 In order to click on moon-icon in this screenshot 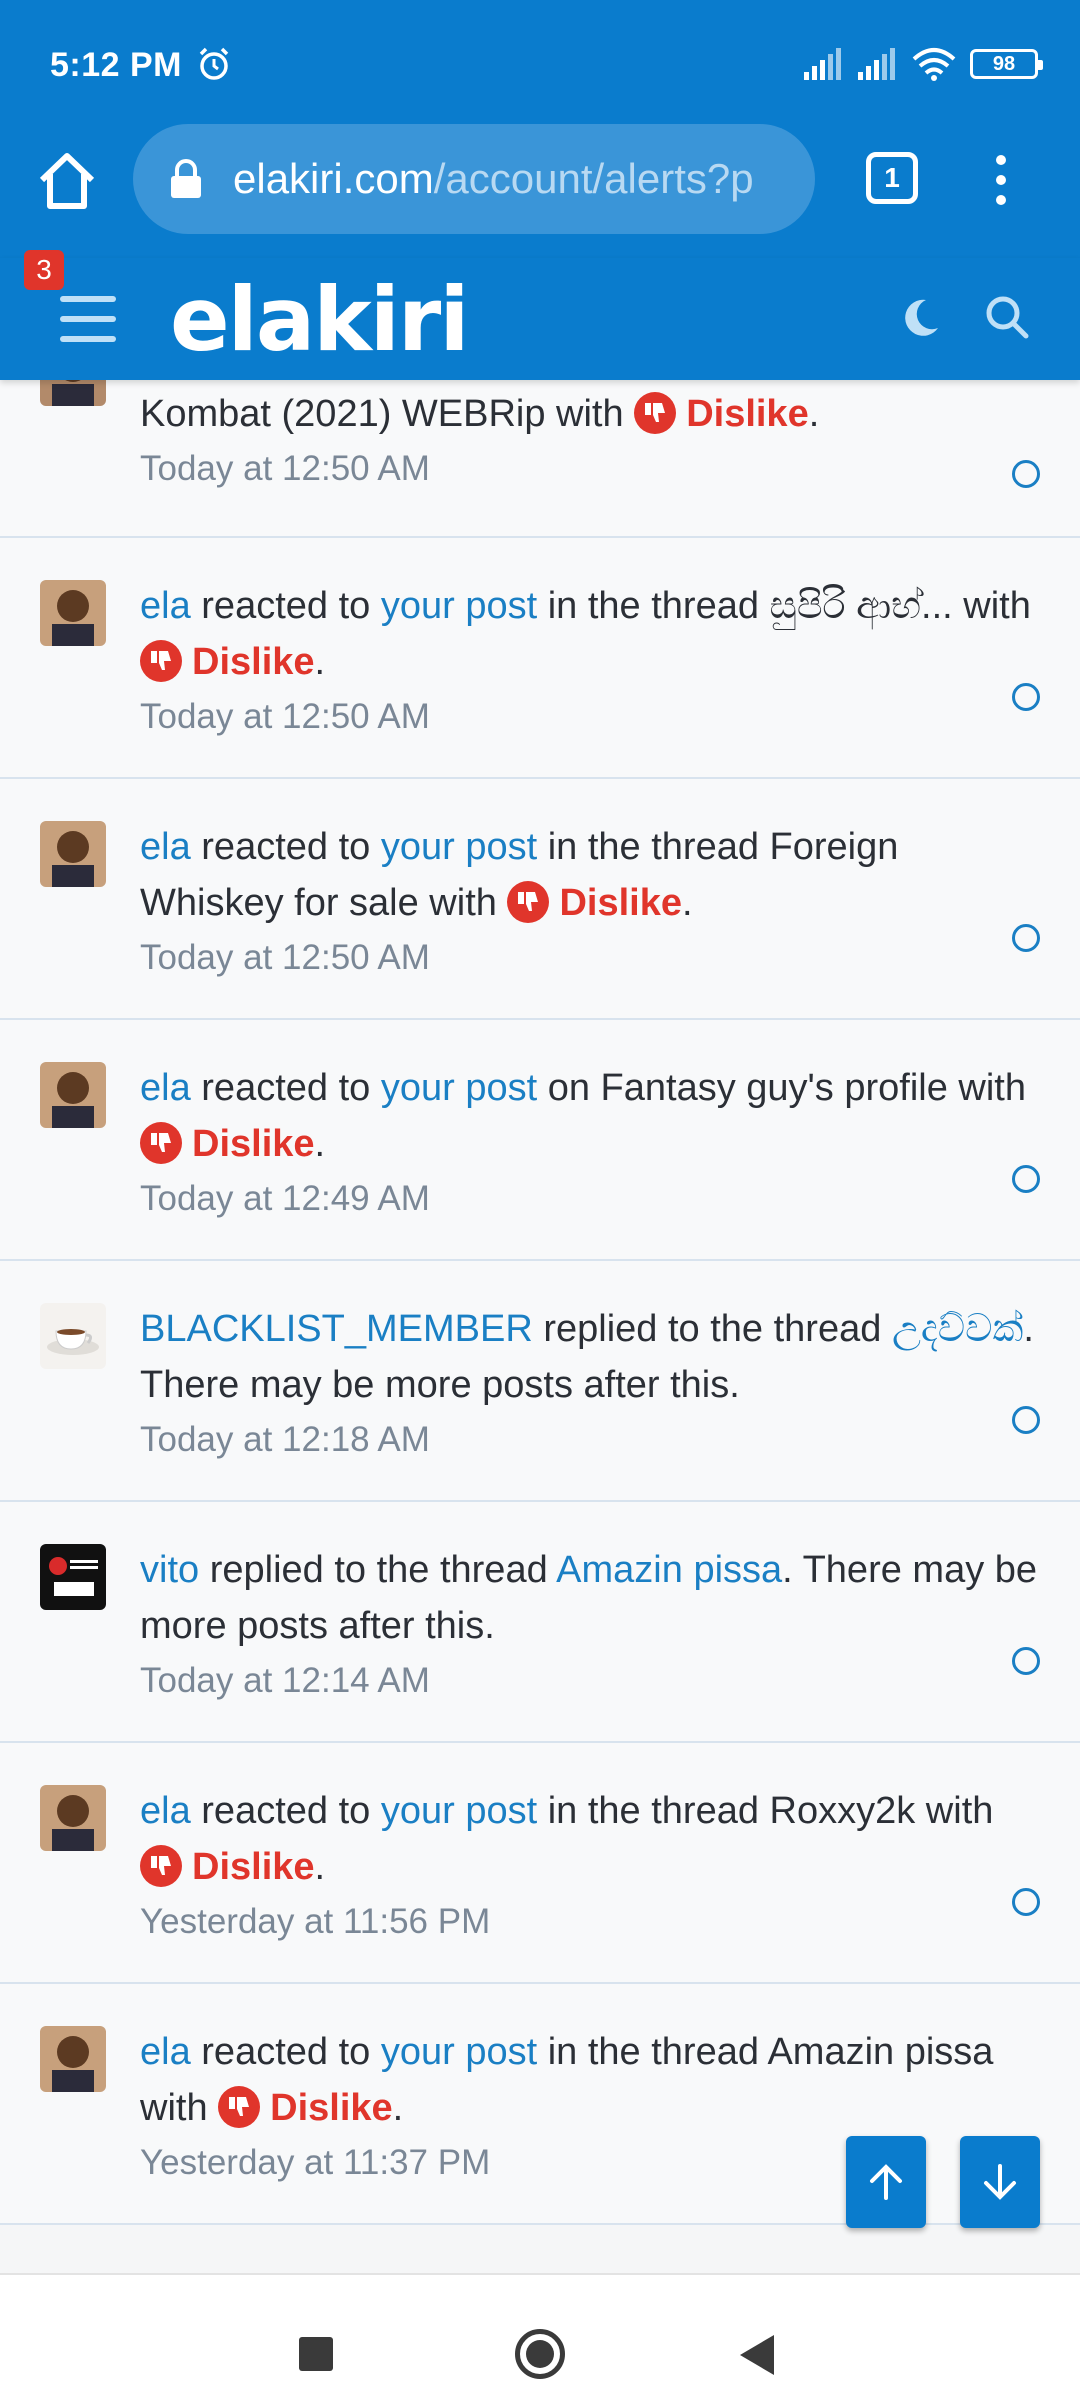, I will do `click(920, 318)`.